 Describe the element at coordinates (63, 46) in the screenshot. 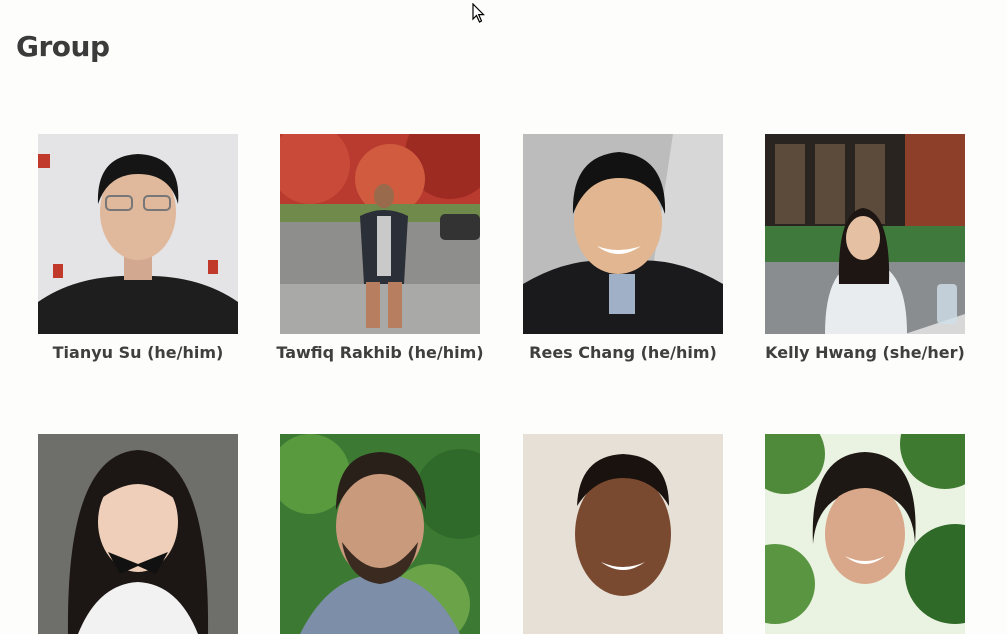

I see `page-title: Group` at that location.